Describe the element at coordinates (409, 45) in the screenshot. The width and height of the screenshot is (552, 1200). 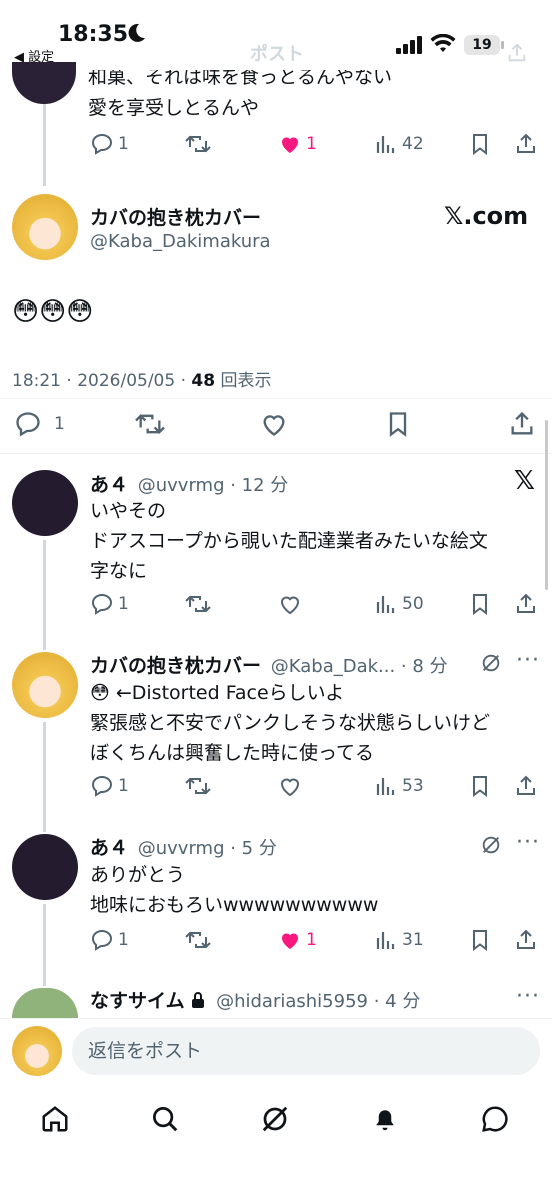
I see `signal-icon` at that location.